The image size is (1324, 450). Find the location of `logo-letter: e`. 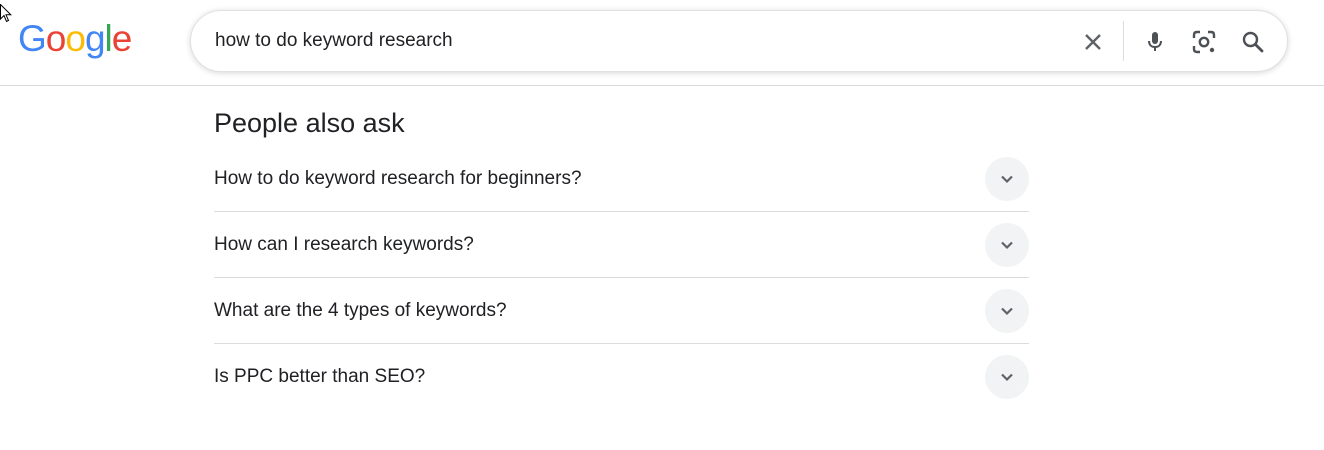

logo-letter: e is located at coordinates (122, 38).